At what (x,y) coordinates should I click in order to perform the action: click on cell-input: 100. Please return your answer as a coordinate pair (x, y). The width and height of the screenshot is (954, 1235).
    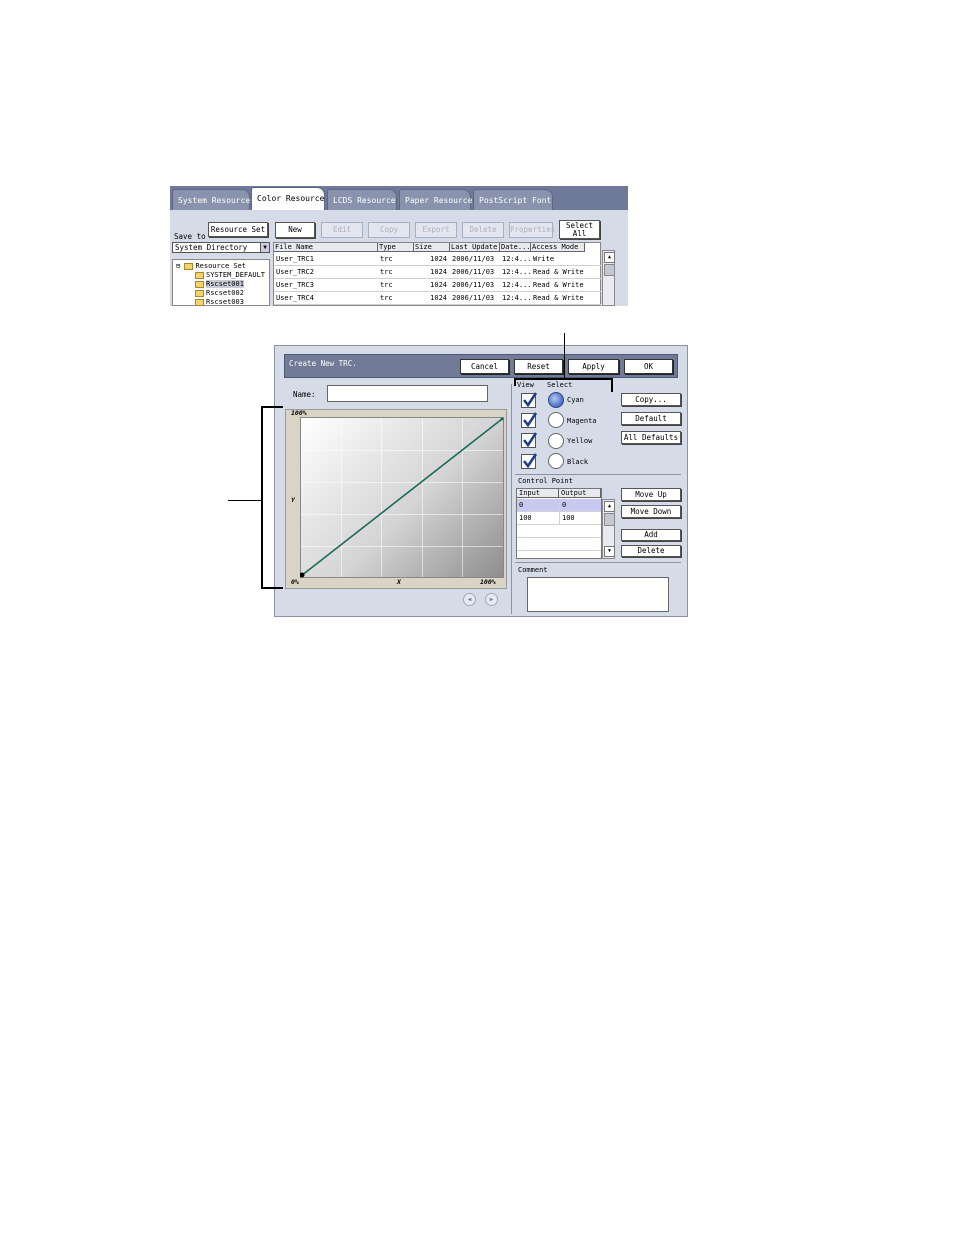
    Looking at the image, I should click on (538, 518).